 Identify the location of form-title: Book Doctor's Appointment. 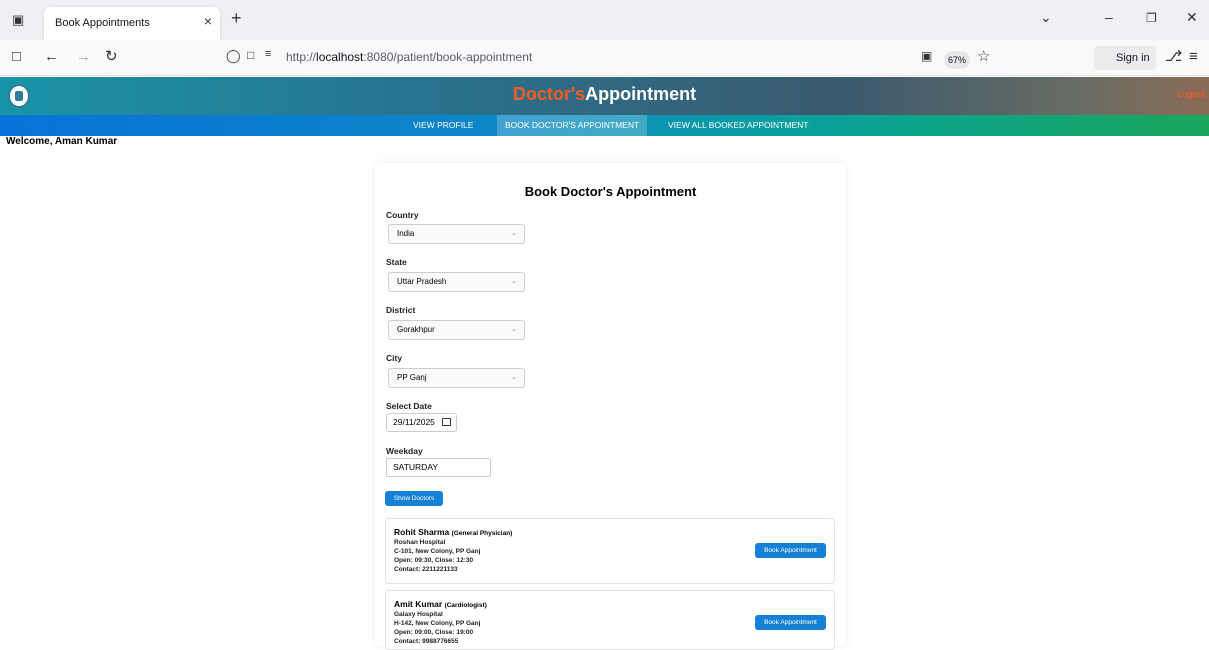
(610, 191).